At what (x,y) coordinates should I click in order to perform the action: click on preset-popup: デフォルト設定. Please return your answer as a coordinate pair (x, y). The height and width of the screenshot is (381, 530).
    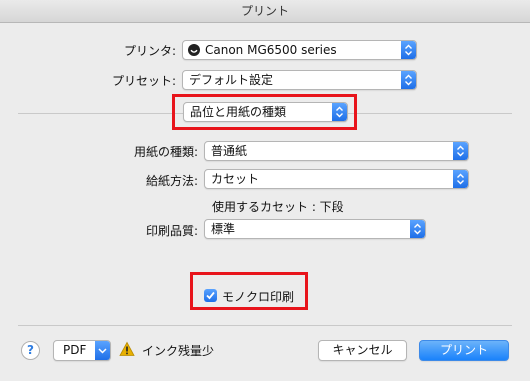
    Looking at the image, I should click on (299, 80).